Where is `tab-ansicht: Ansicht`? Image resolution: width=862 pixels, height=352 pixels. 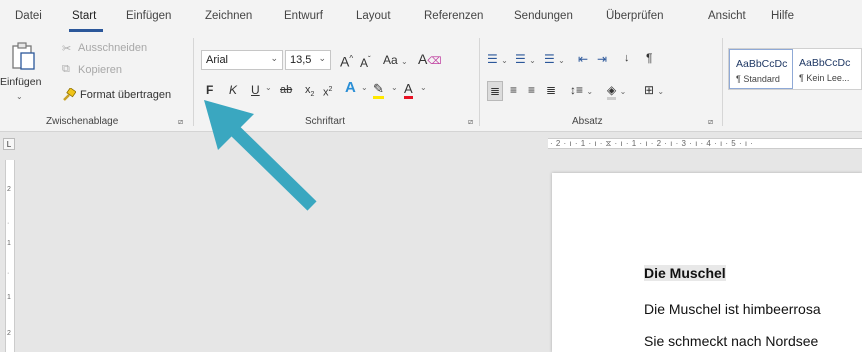
tab-ansicht: Ansicht is located at coordinates (727, 16).